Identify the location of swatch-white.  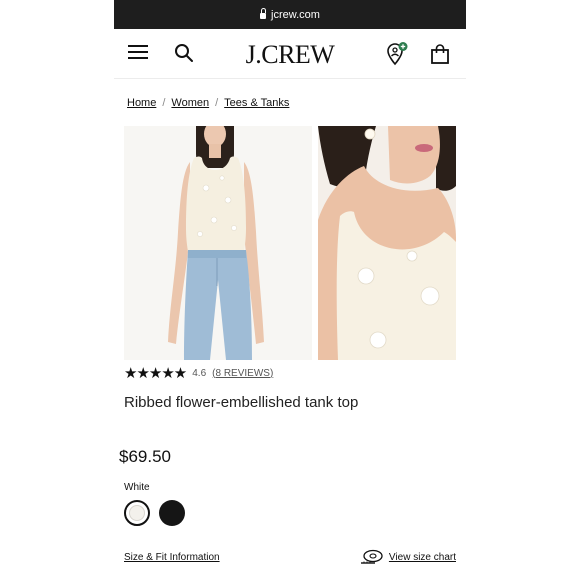
(137, 513).